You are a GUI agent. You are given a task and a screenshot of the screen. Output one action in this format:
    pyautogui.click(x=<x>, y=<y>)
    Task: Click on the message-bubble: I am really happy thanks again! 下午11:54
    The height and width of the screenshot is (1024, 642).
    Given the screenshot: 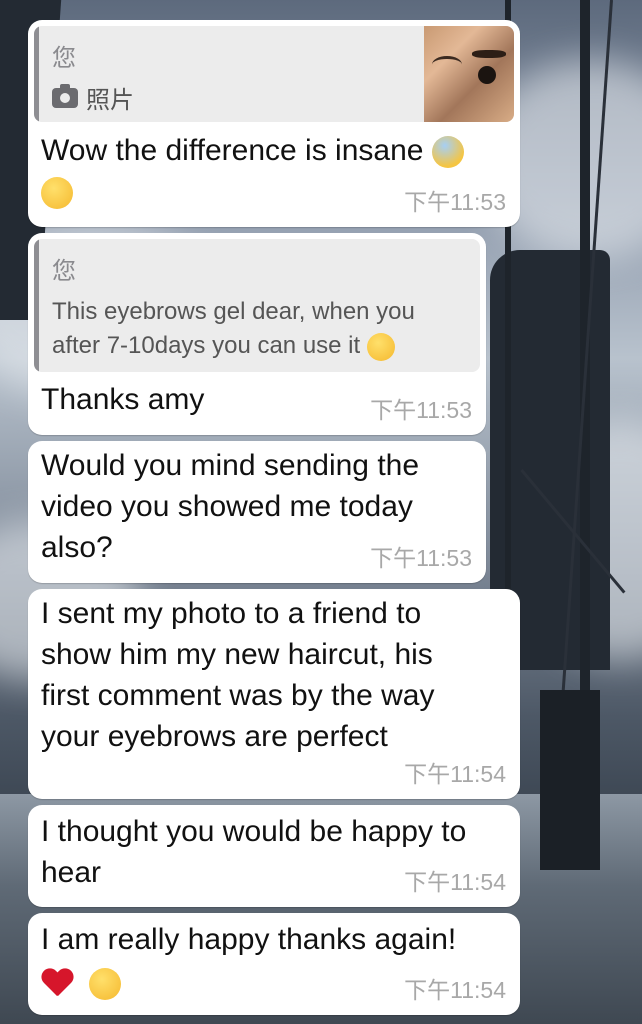 What is the action you would take?
    pyautogui.click(x=274, y=964)
    